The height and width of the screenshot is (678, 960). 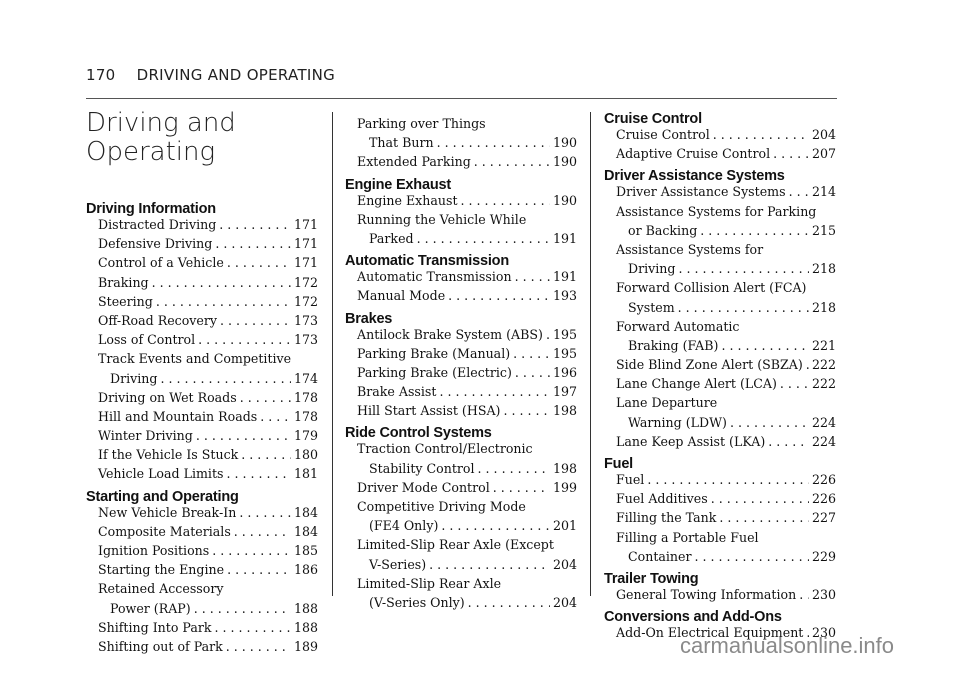 I want to click on entry-page: 188, so click(x=305, y=608).